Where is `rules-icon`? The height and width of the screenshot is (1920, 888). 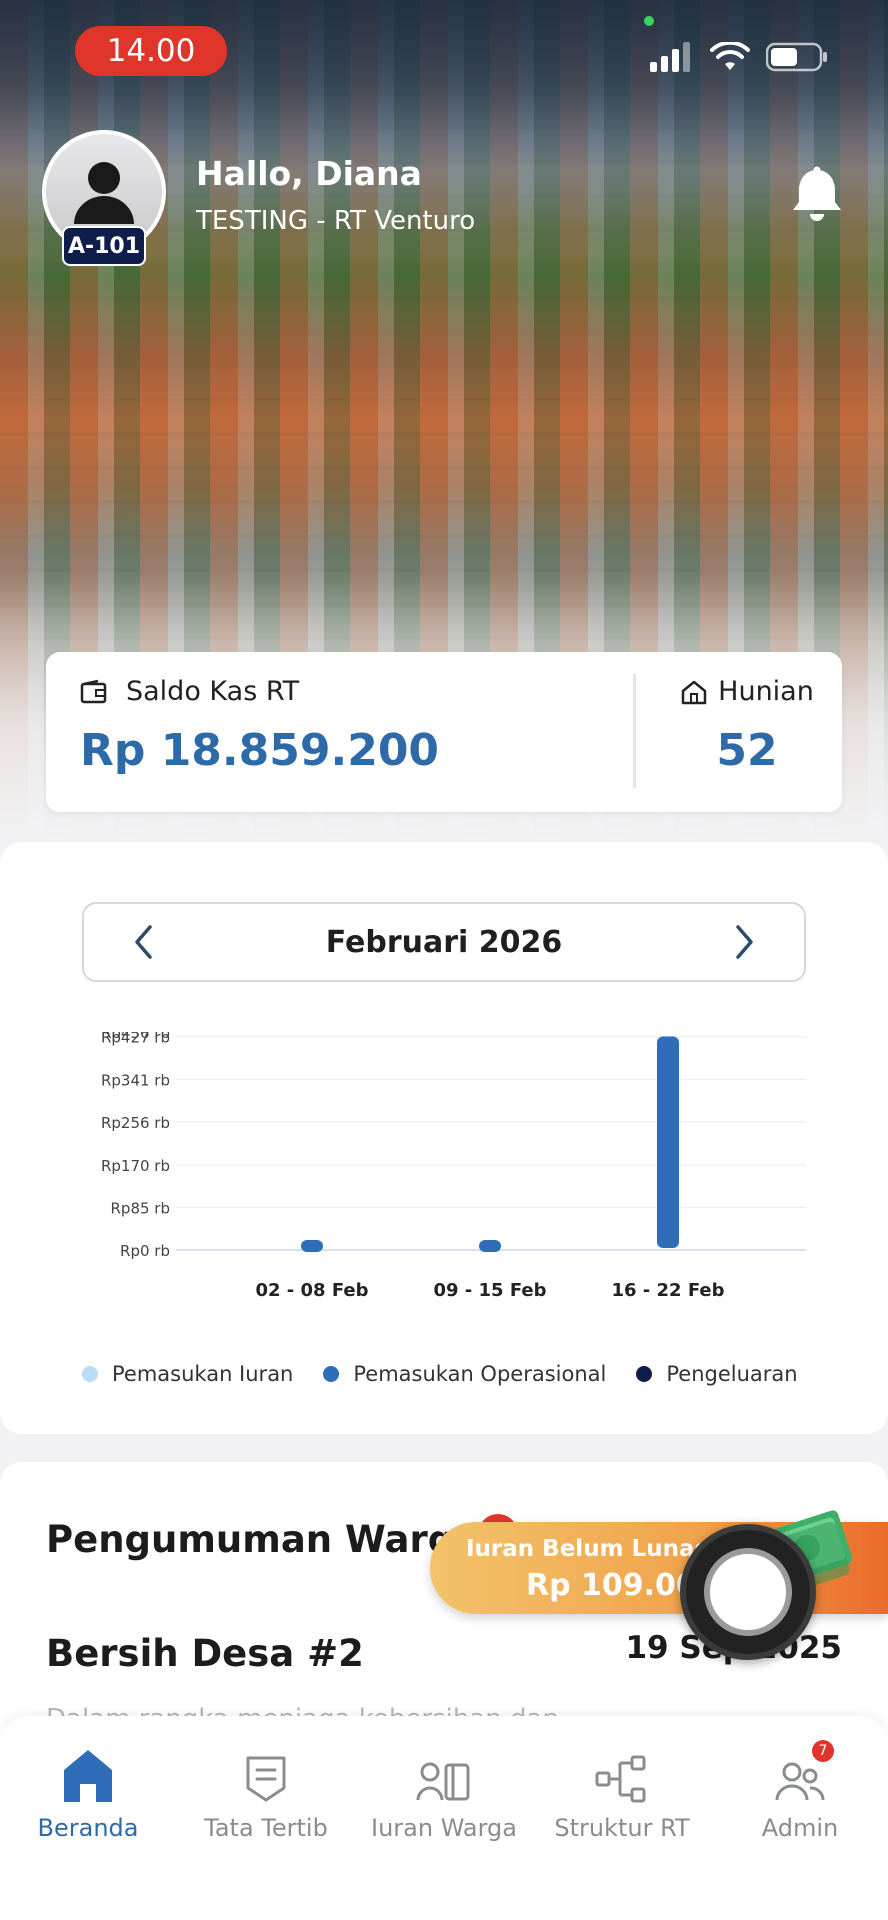
rules-icon is located at coordinates (266, 1779).